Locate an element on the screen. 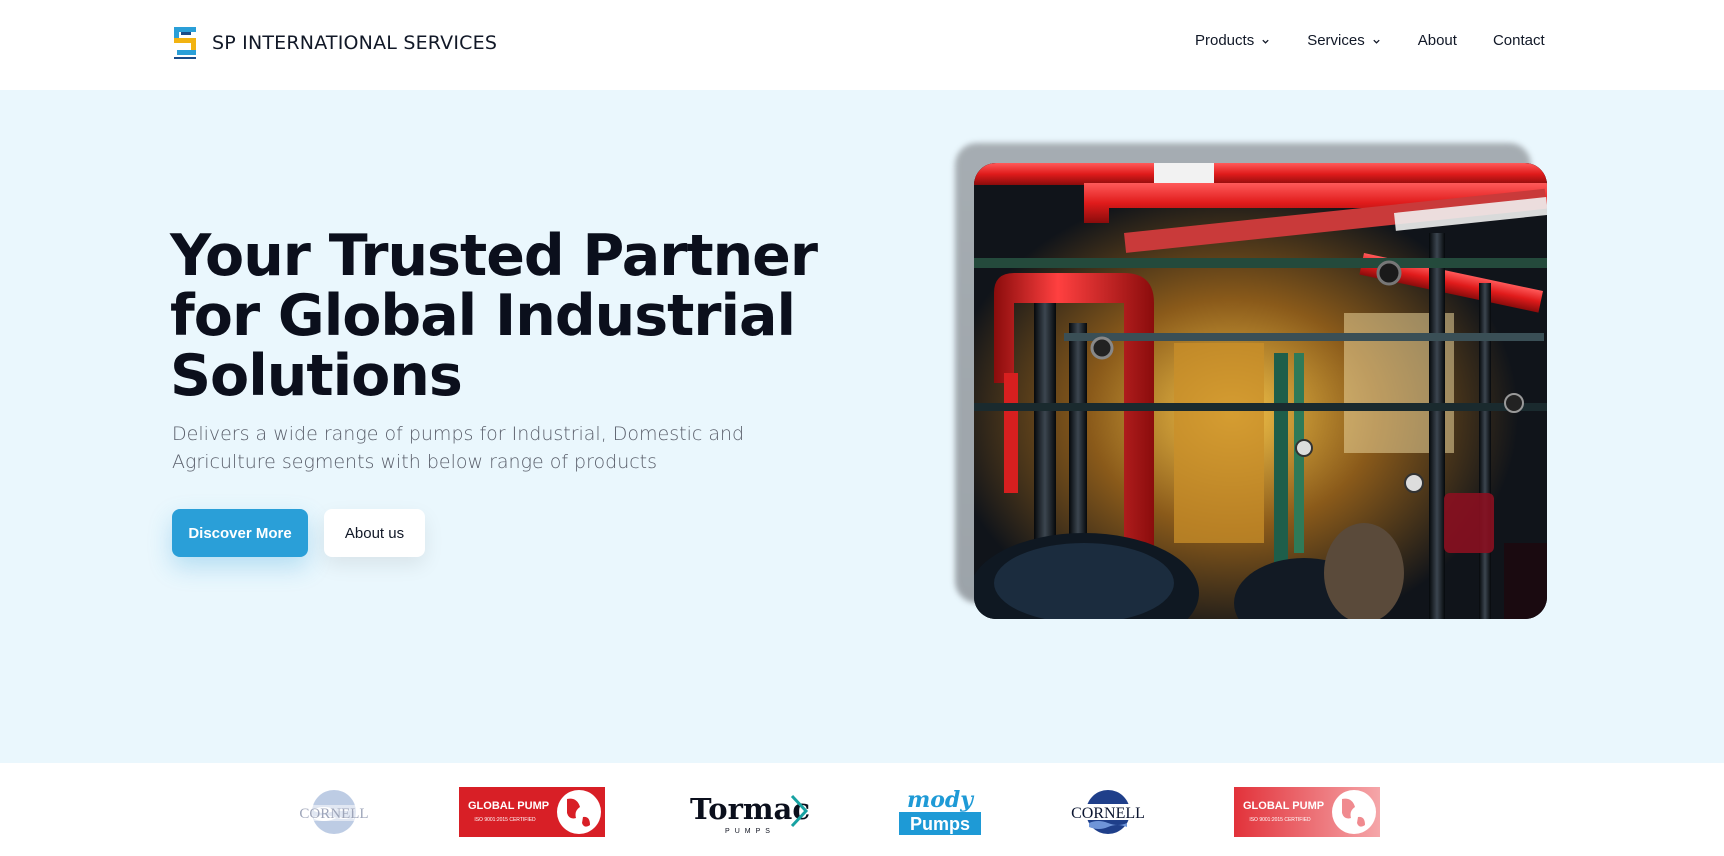  global-pump-text: GLOBAL PUMP is located at coordinates (508, 806).